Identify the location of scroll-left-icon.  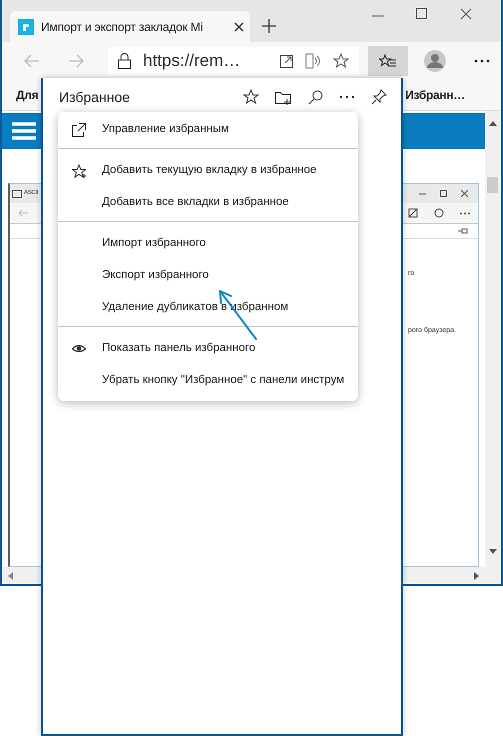
(10, 576).